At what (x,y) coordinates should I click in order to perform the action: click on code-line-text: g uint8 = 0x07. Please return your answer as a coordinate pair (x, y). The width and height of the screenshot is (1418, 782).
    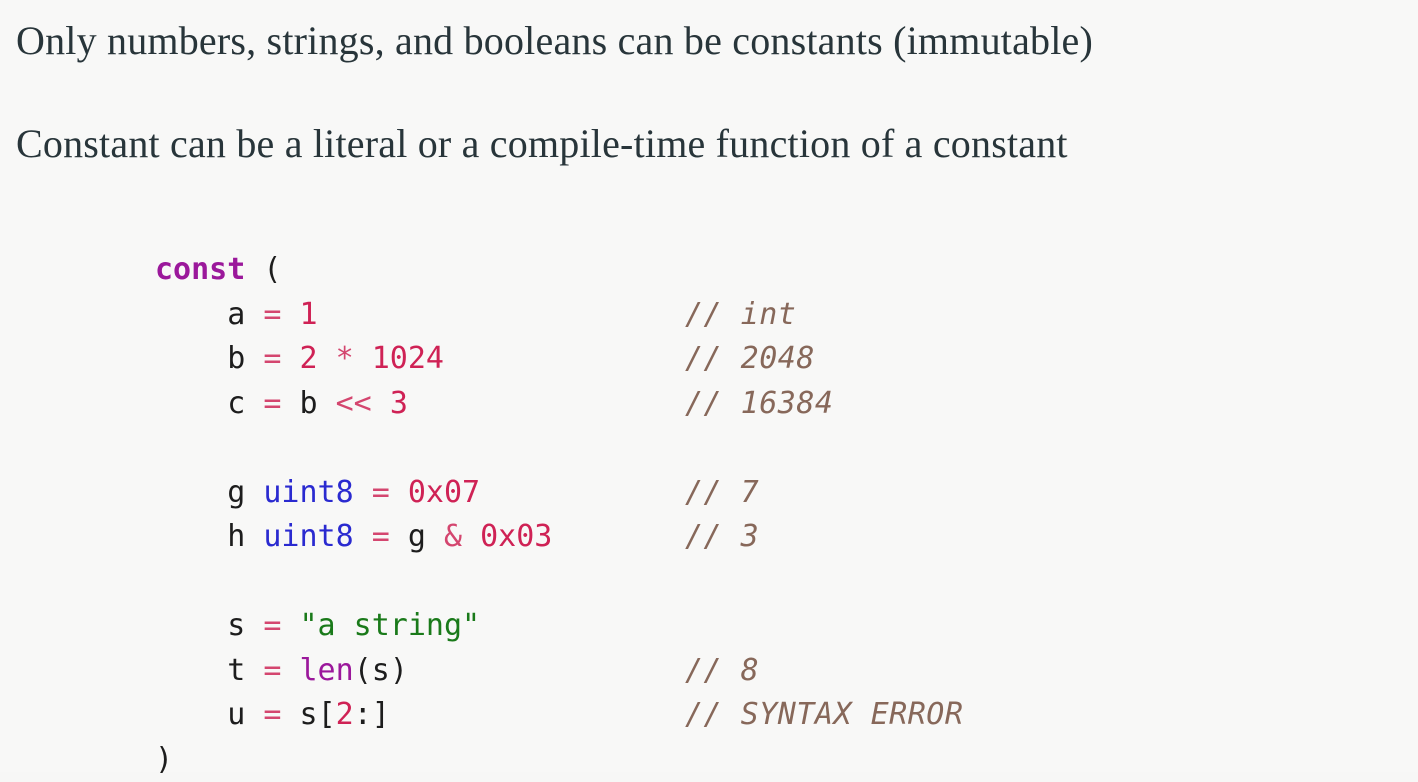
    Looking at the image, I should click on (420, 493).